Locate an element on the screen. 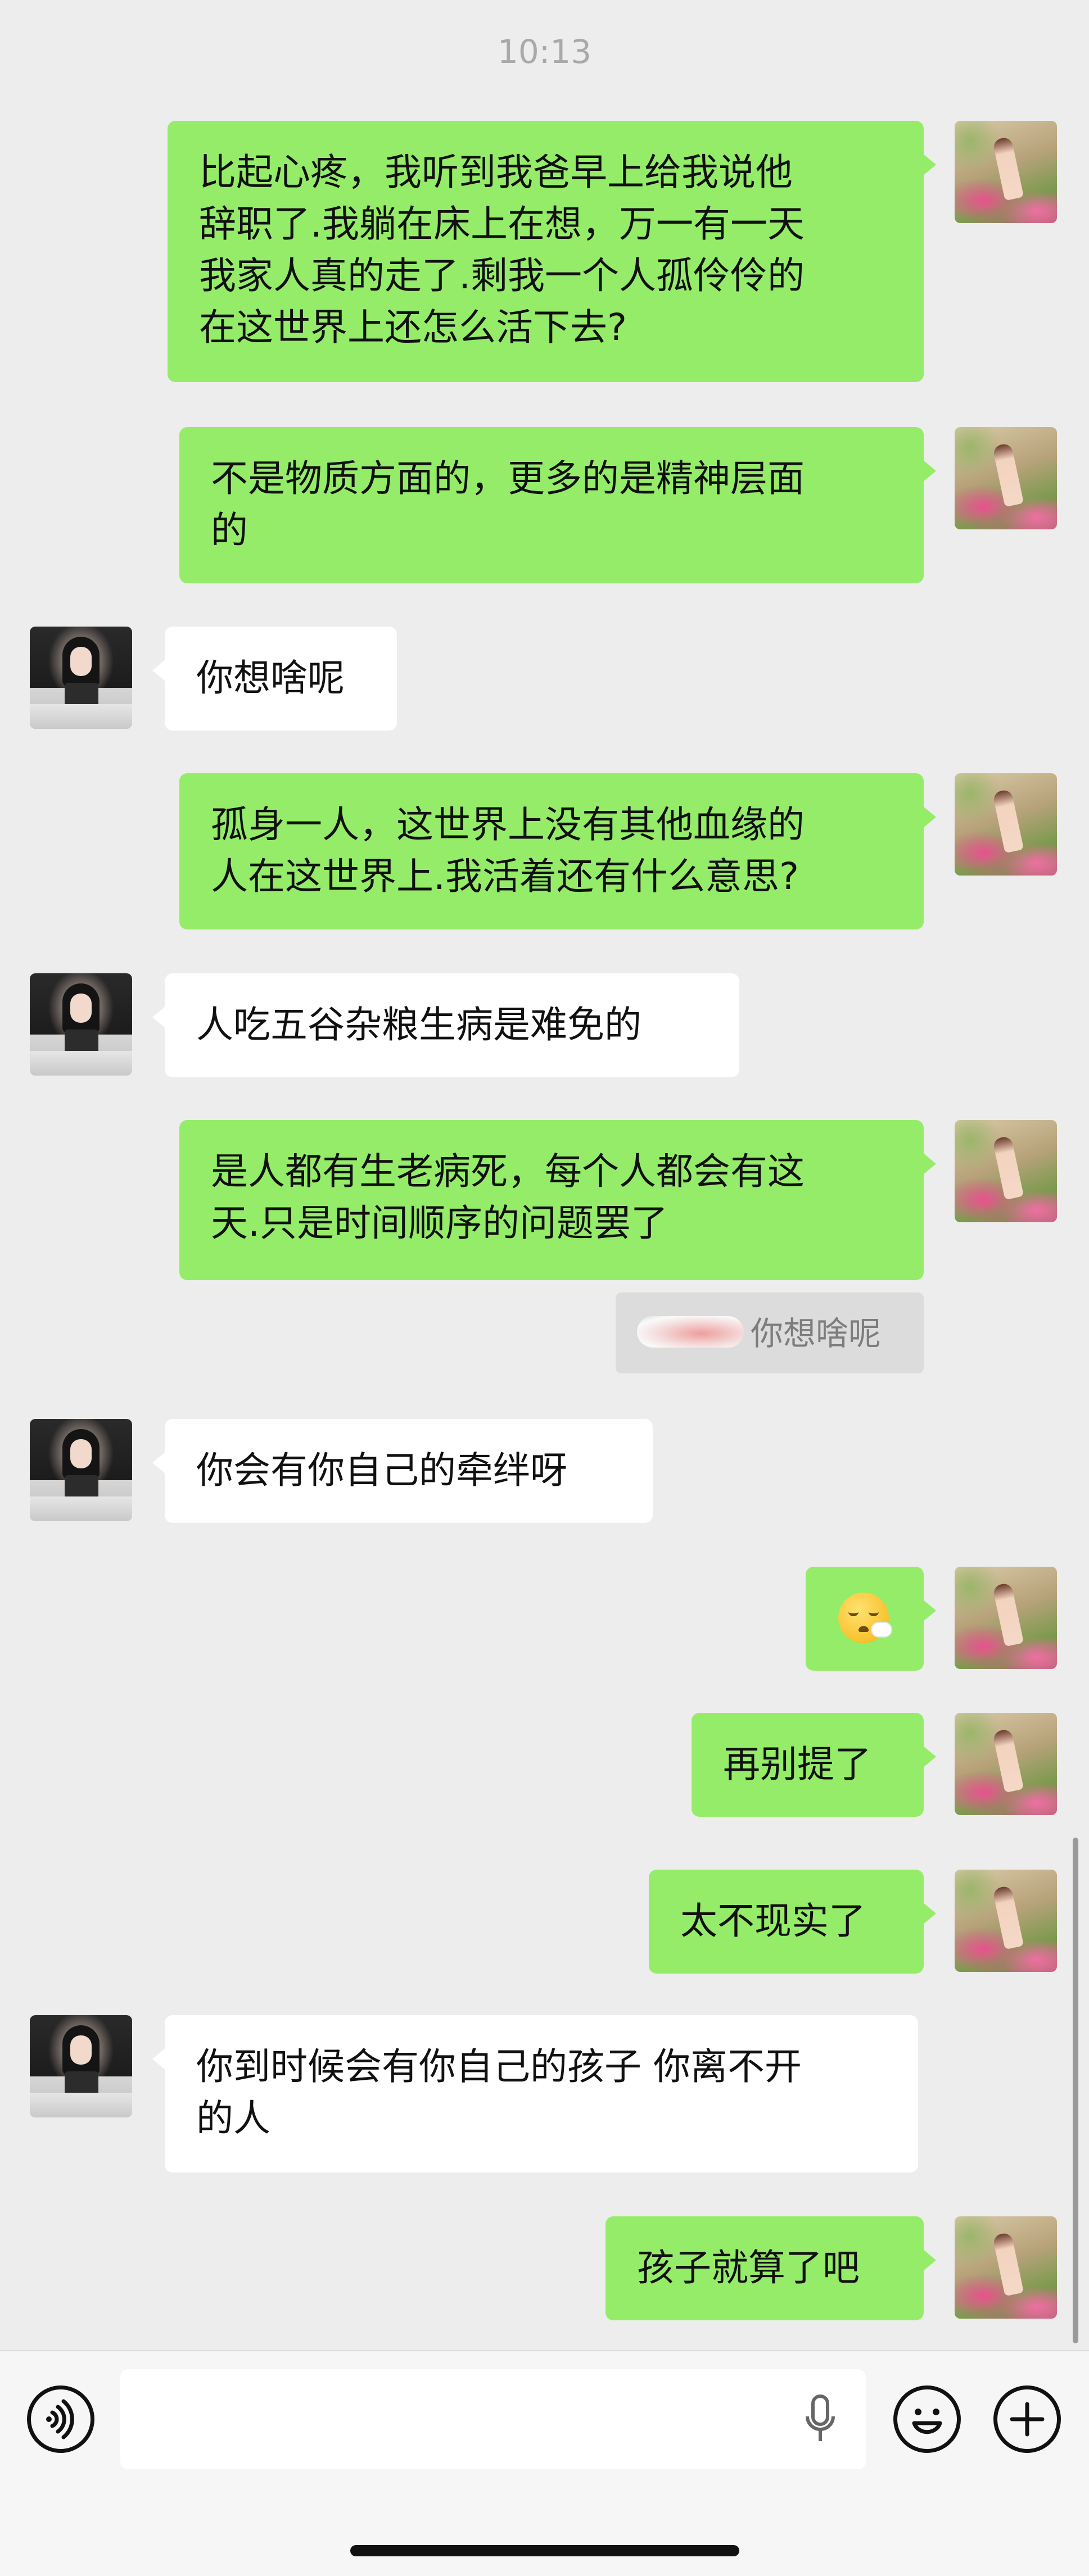 Image resolution: width=1089 pixels, height=2576 pixels. message-bubble-received: 你到时候会有你自己的孩子 你离不开 的人 is located at coordinates (535, 2094).